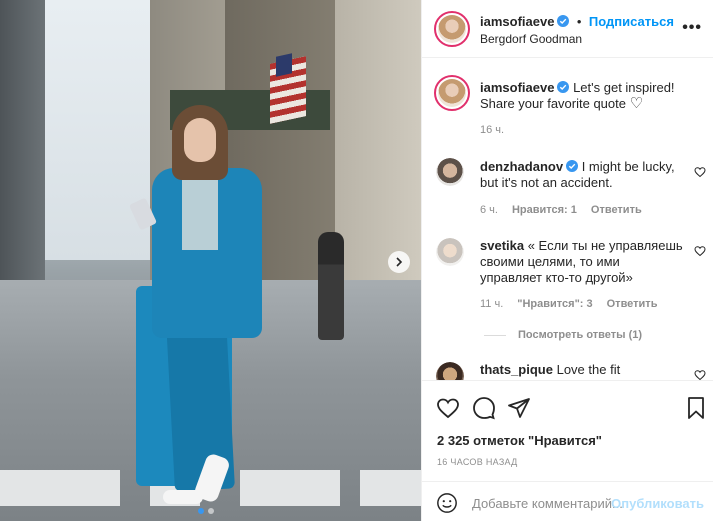  I want to click on comment-input, so click(547, 503).